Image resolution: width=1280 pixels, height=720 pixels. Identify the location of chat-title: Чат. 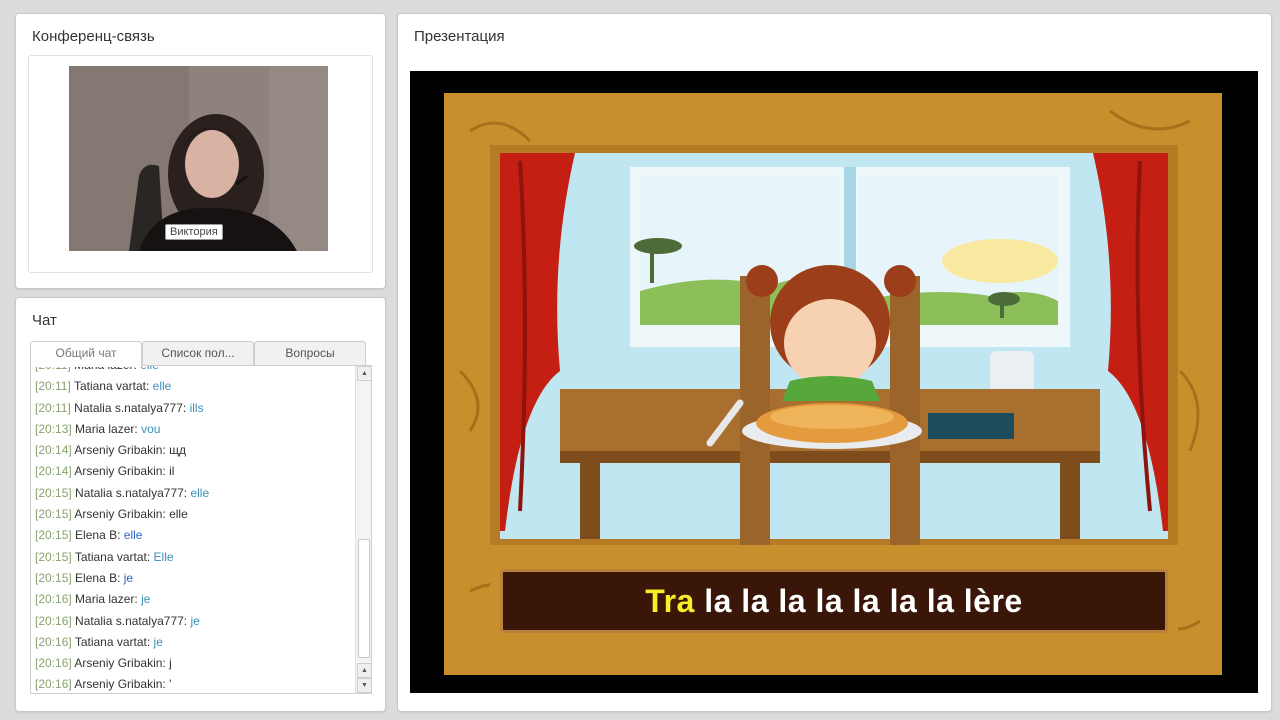
(44, 320).